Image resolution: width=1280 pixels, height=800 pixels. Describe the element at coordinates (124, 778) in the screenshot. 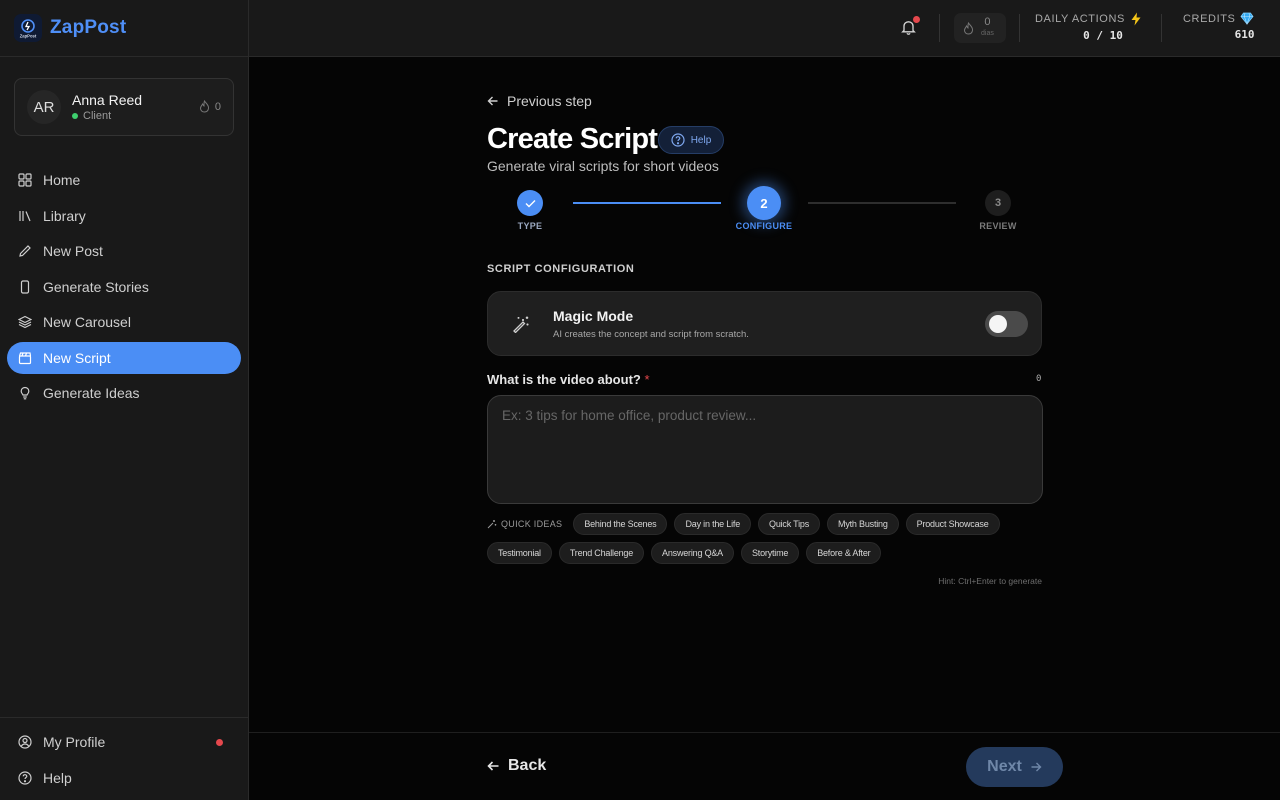

I see `sidebar-item-help: Help` at that location.